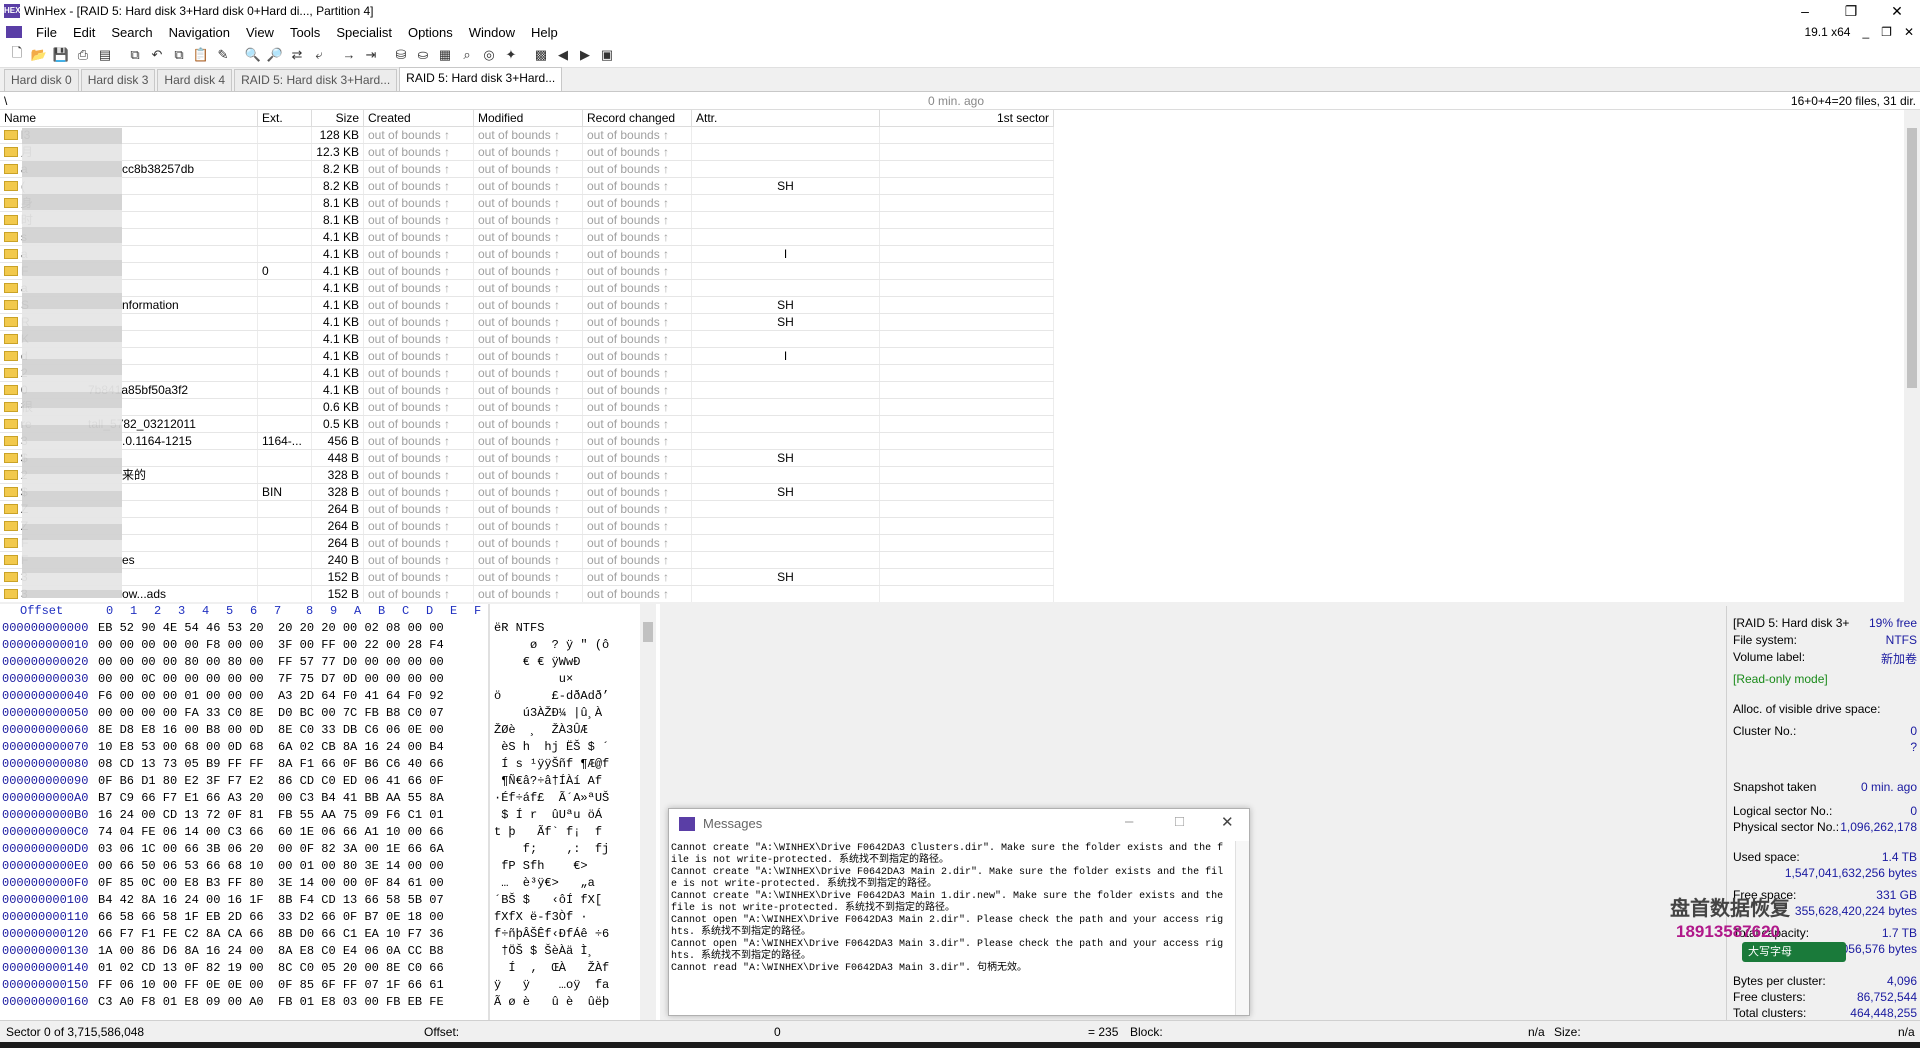 The width and height of the screenshot is (1920, 1048). Describe the element at coordinates (551, 968) in the screenshot. I see `hex-ascii: Í ‚ ŒÀ ŽÀf` at that location.